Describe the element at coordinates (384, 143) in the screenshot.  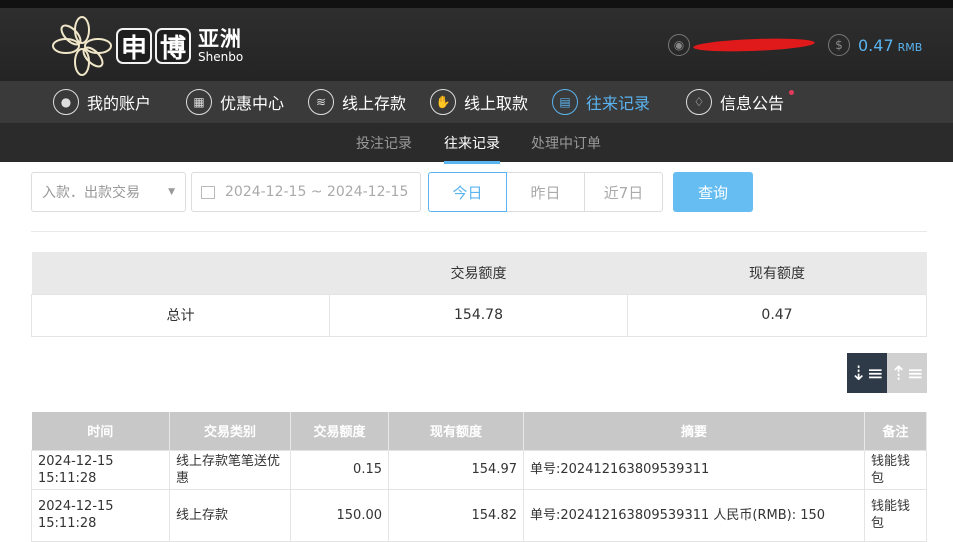
I see `tab-bet-records: 投注记录` at that location.